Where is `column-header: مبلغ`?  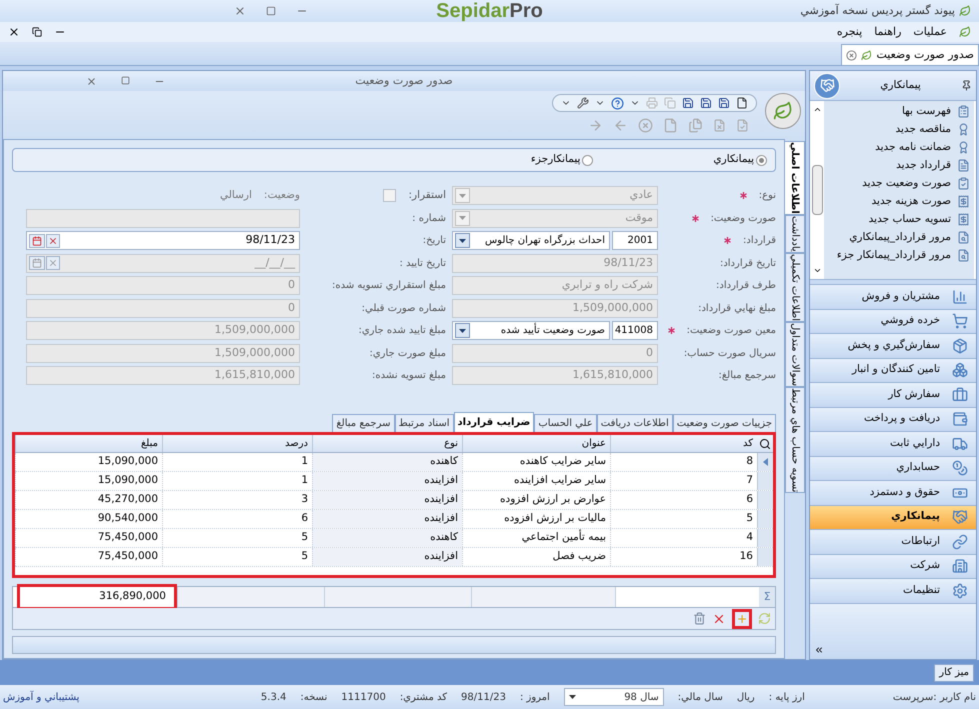
column-header: مبلغ is located at coordinates (88, 443).